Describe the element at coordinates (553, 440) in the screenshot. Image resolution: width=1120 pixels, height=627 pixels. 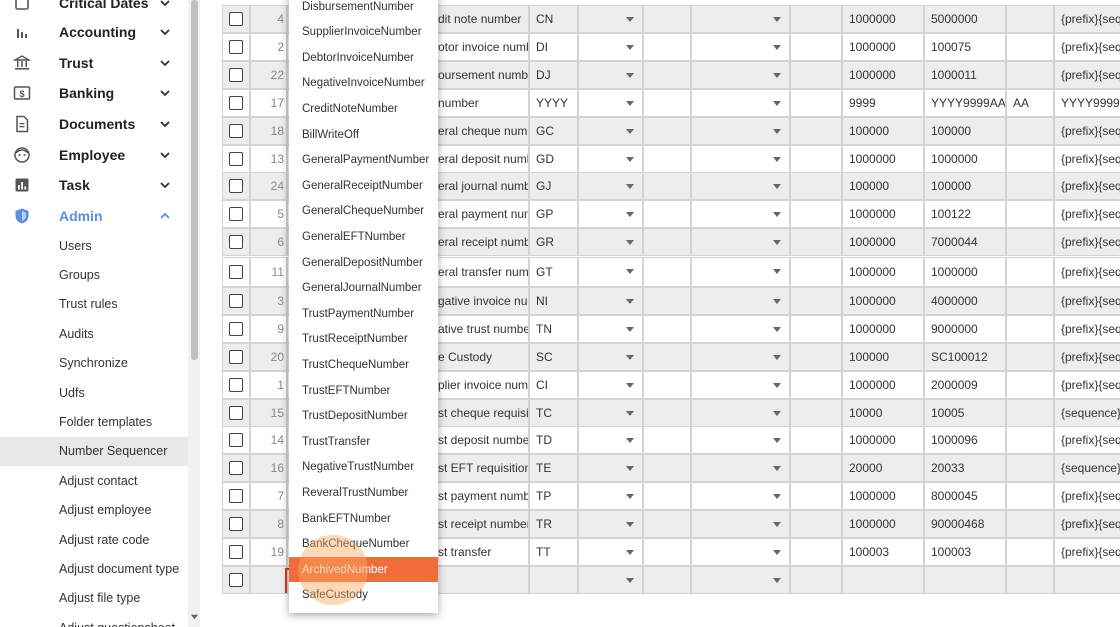
I see `prefix-cell: TD` at that location.